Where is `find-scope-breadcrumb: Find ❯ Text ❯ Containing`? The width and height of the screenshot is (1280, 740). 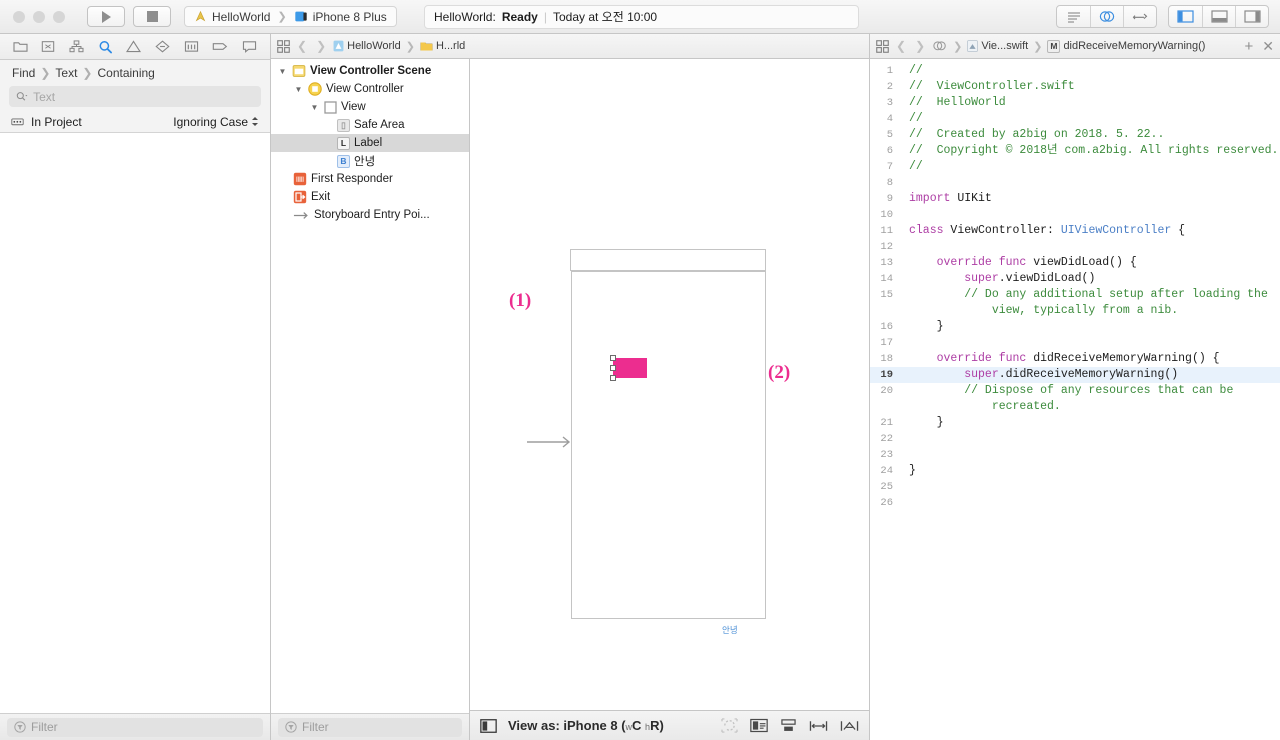 find-scope-breadcrumb: Find ❯ Text ❯ Containing is located at coordinates (135, 73).